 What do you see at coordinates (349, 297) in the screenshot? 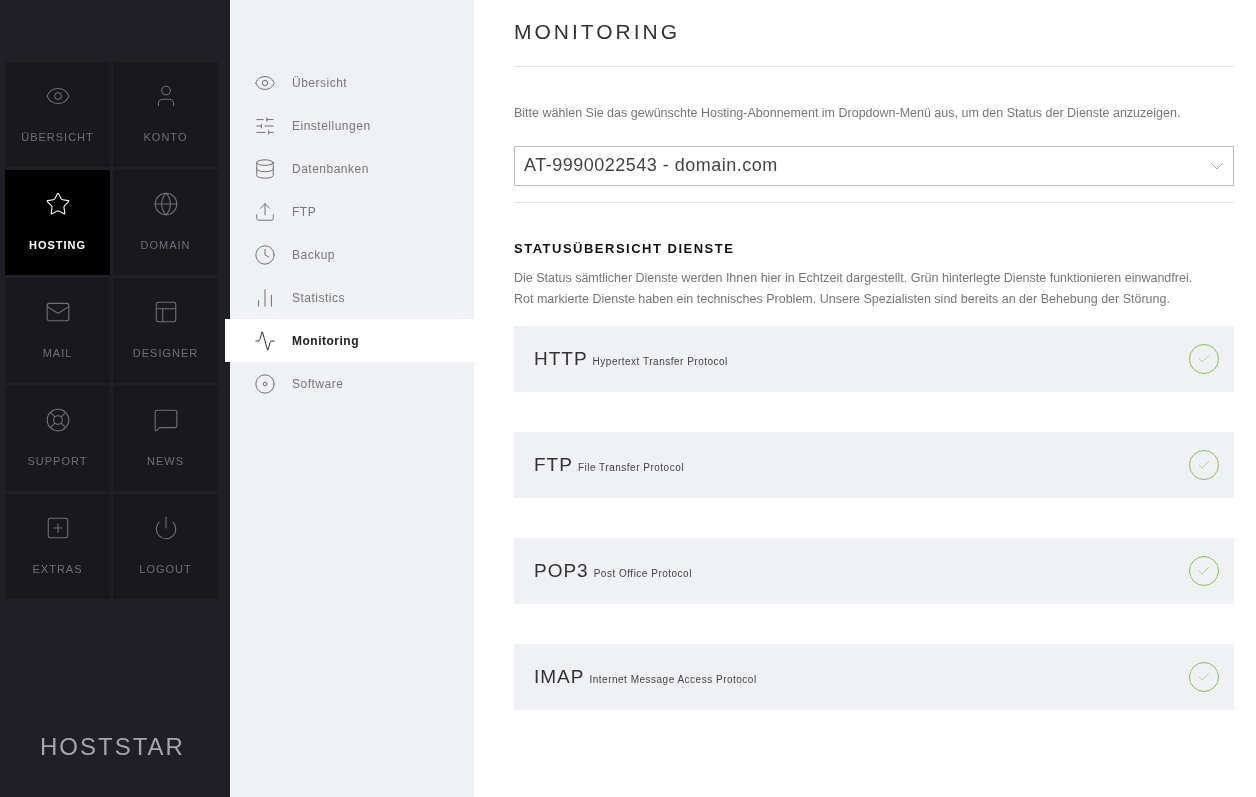
I see `submenu-item: Statistics` at bounding box center [349, 297].